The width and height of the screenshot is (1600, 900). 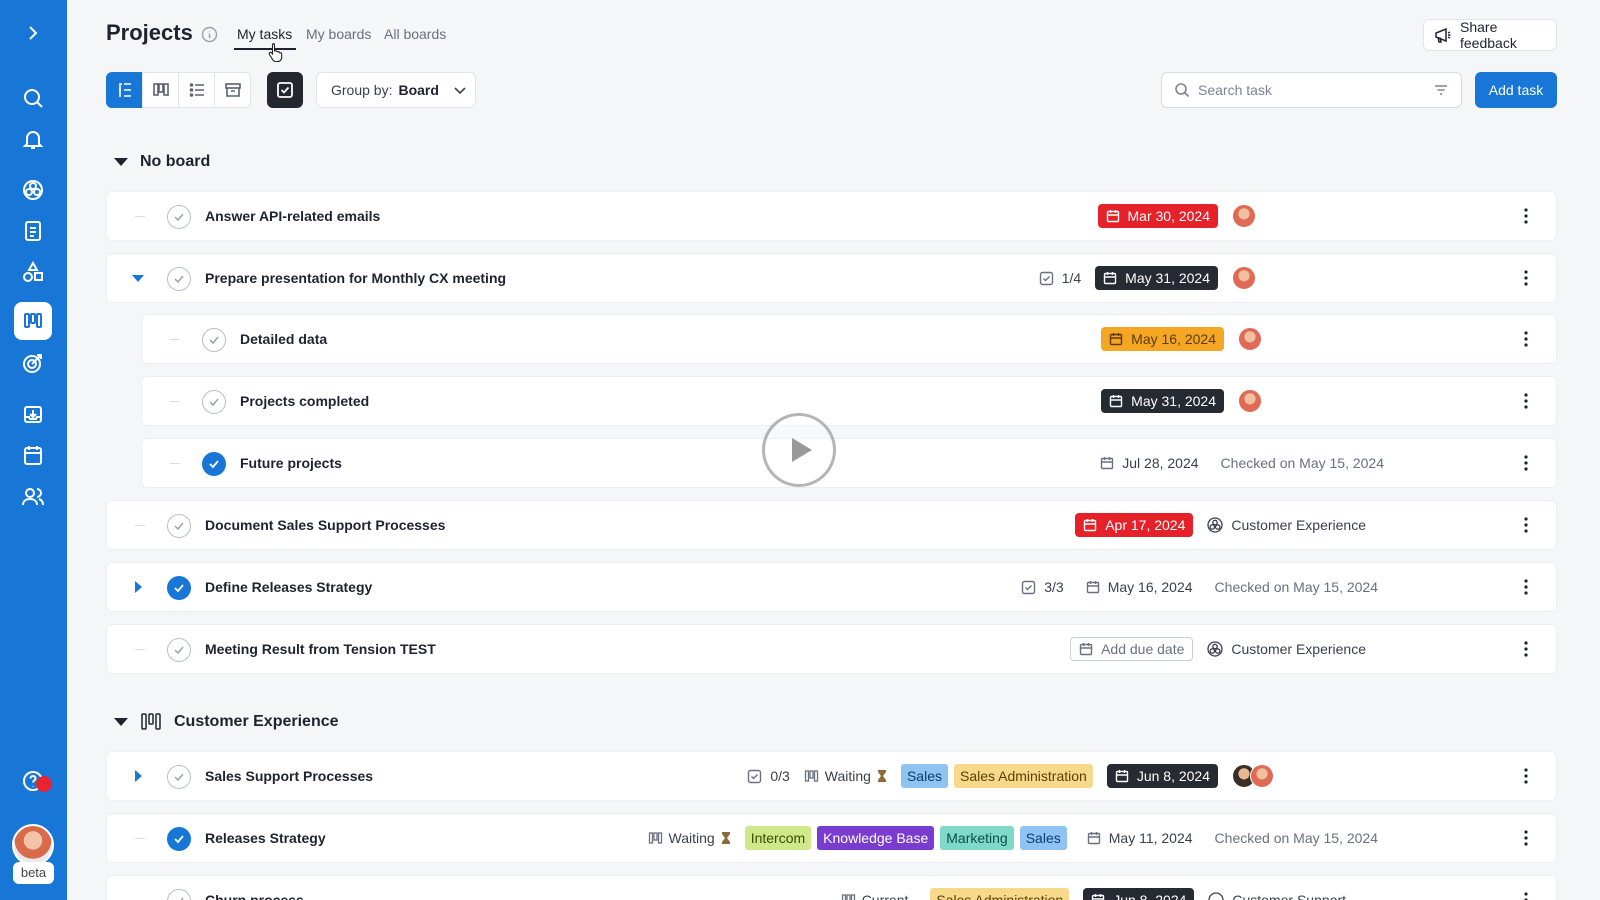 I want to click on subtask-row: Projects completed May 31, 2024, so click(x=849, y=401).